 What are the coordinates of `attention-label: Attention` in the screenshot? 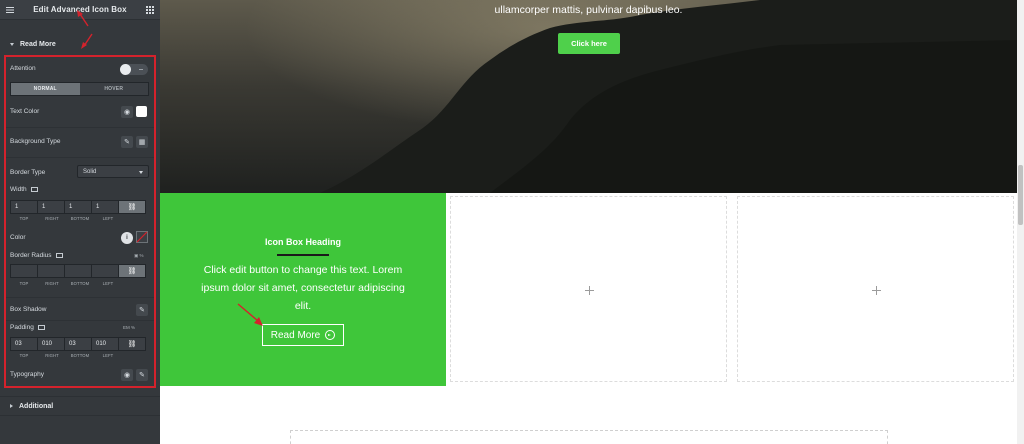 It's located at (23, 68).